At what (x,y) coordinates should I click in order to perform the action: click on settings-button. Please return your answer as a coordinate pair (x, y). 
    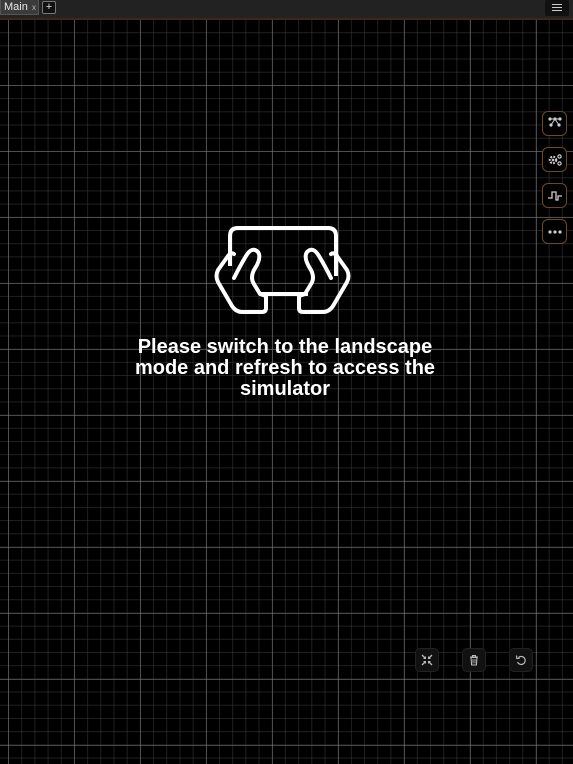
    Looking at the image, I should click on (554, 159).